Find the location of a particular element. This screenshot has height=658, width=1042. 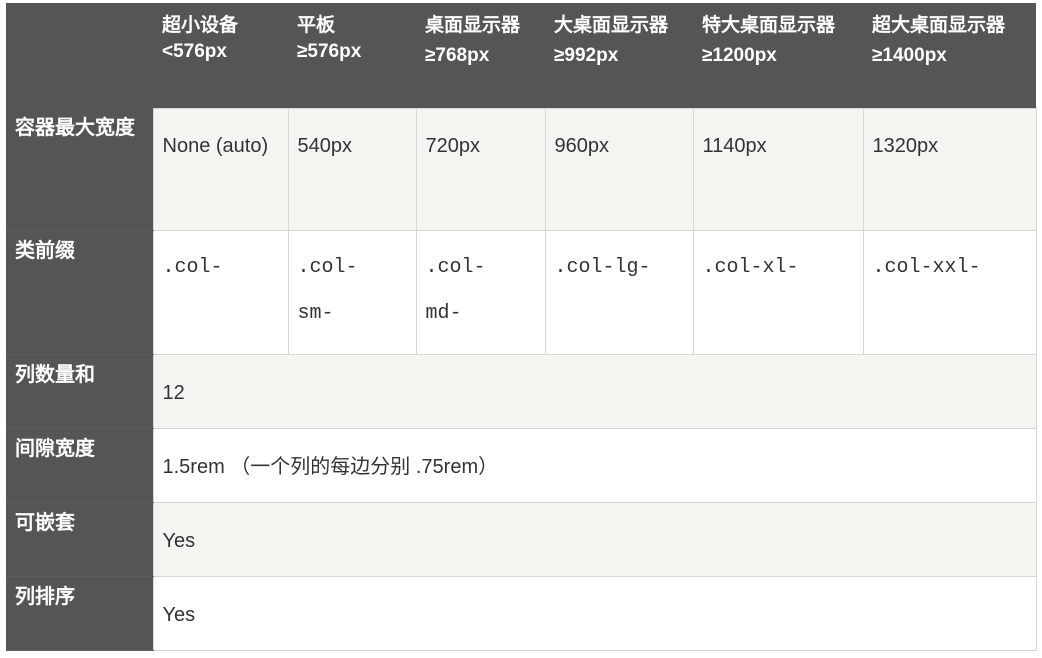

column-header-size: ≥992px is located at coordinates (586, 55).